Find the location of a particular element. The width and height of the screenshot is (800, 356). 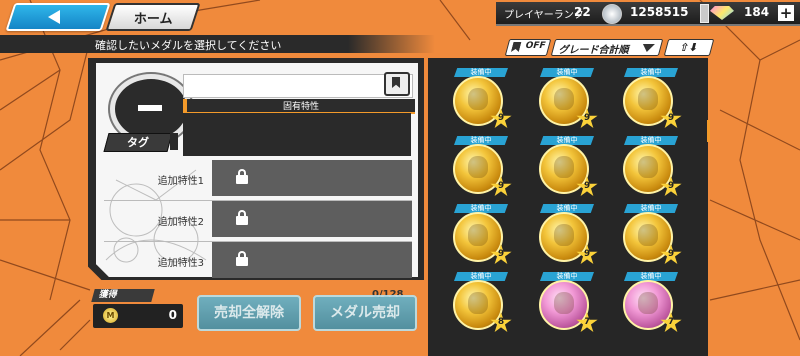

empty-dash-icon is located at coordinates (150, 108).